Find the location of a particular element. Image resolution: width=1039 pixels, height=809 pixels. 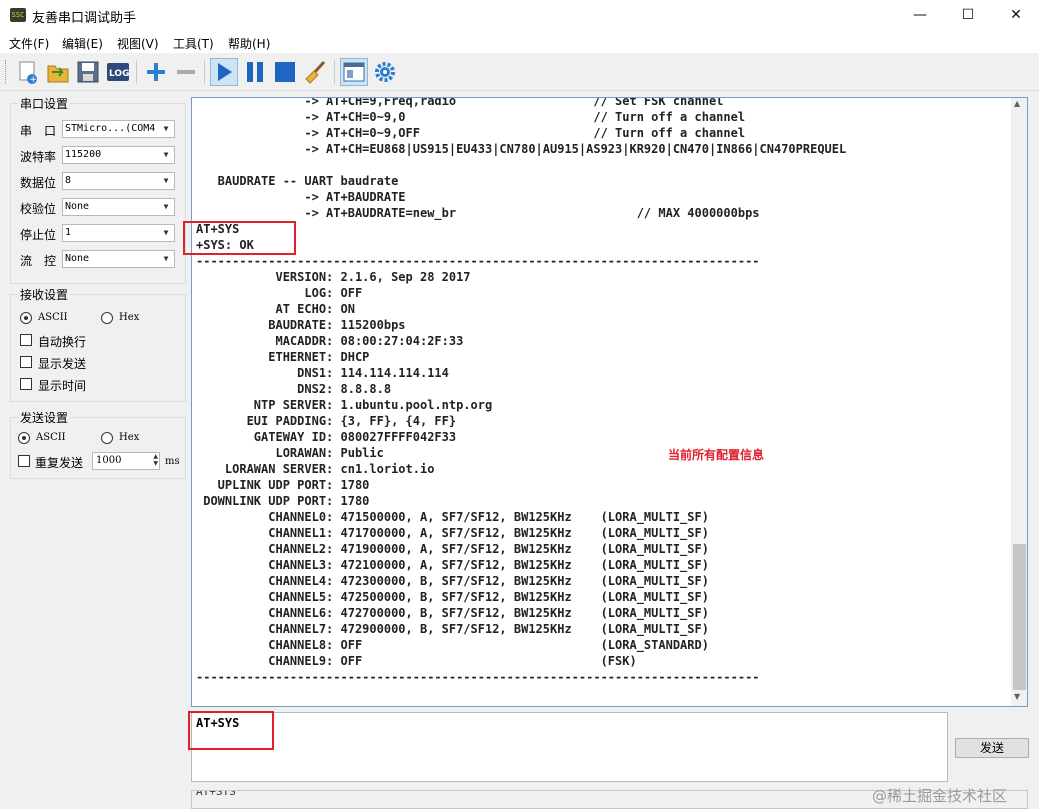

stop-icon is located at coordinates (285, 72).